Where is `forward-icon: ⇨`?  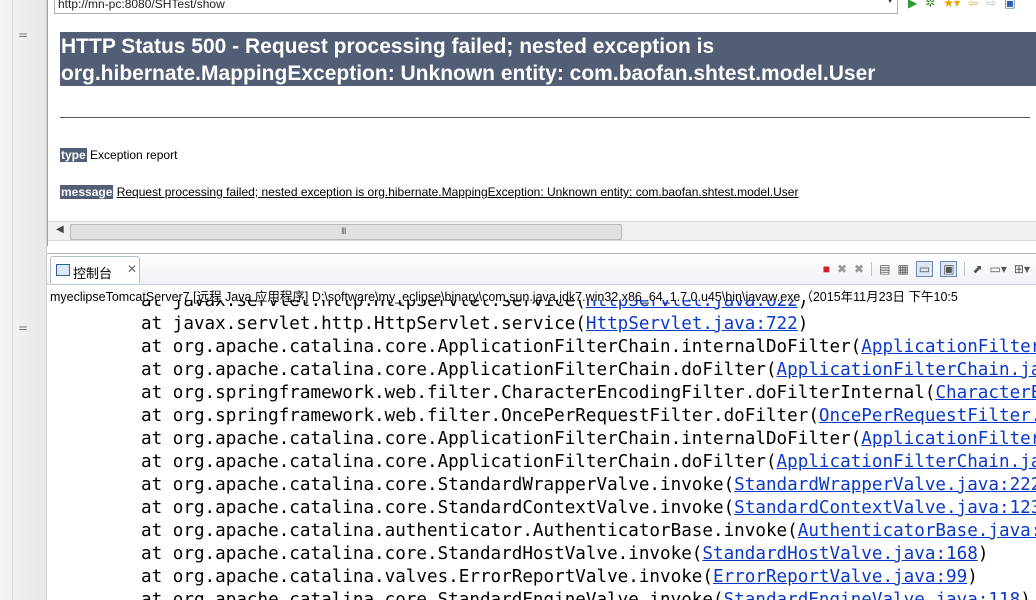
forward-icon: ⇨ is located at coordinates (991, 4).